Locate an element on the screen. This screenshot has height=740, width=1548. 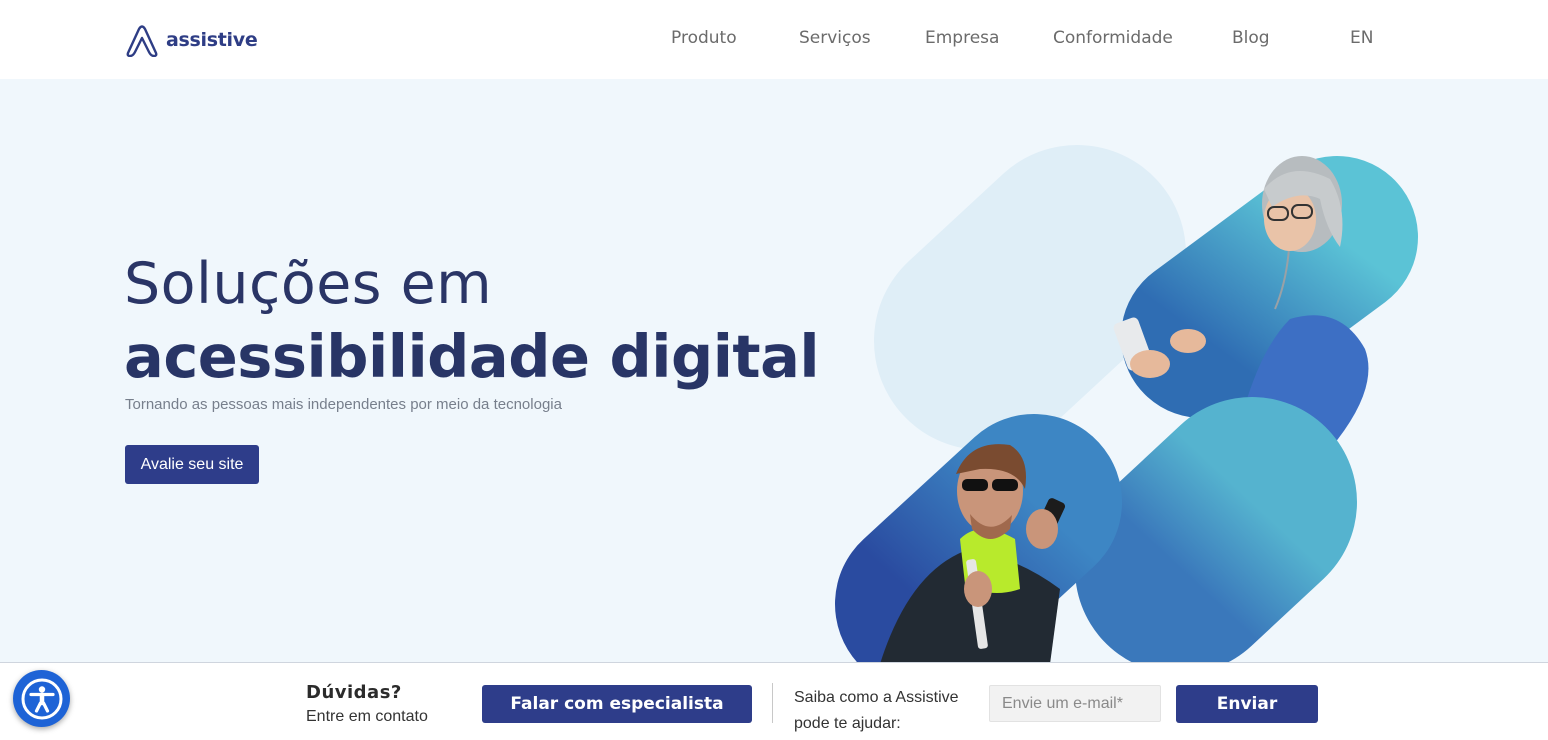
pale-capsule-shape is located at coordinates (1030, 297).